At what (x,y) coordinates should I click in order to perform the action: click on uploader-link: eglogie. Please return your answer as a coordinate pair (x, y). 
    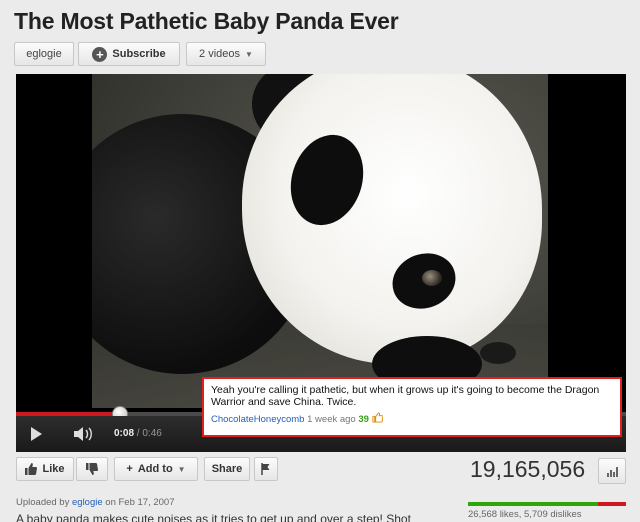
    Looking at the image, I should click on (87, 502).